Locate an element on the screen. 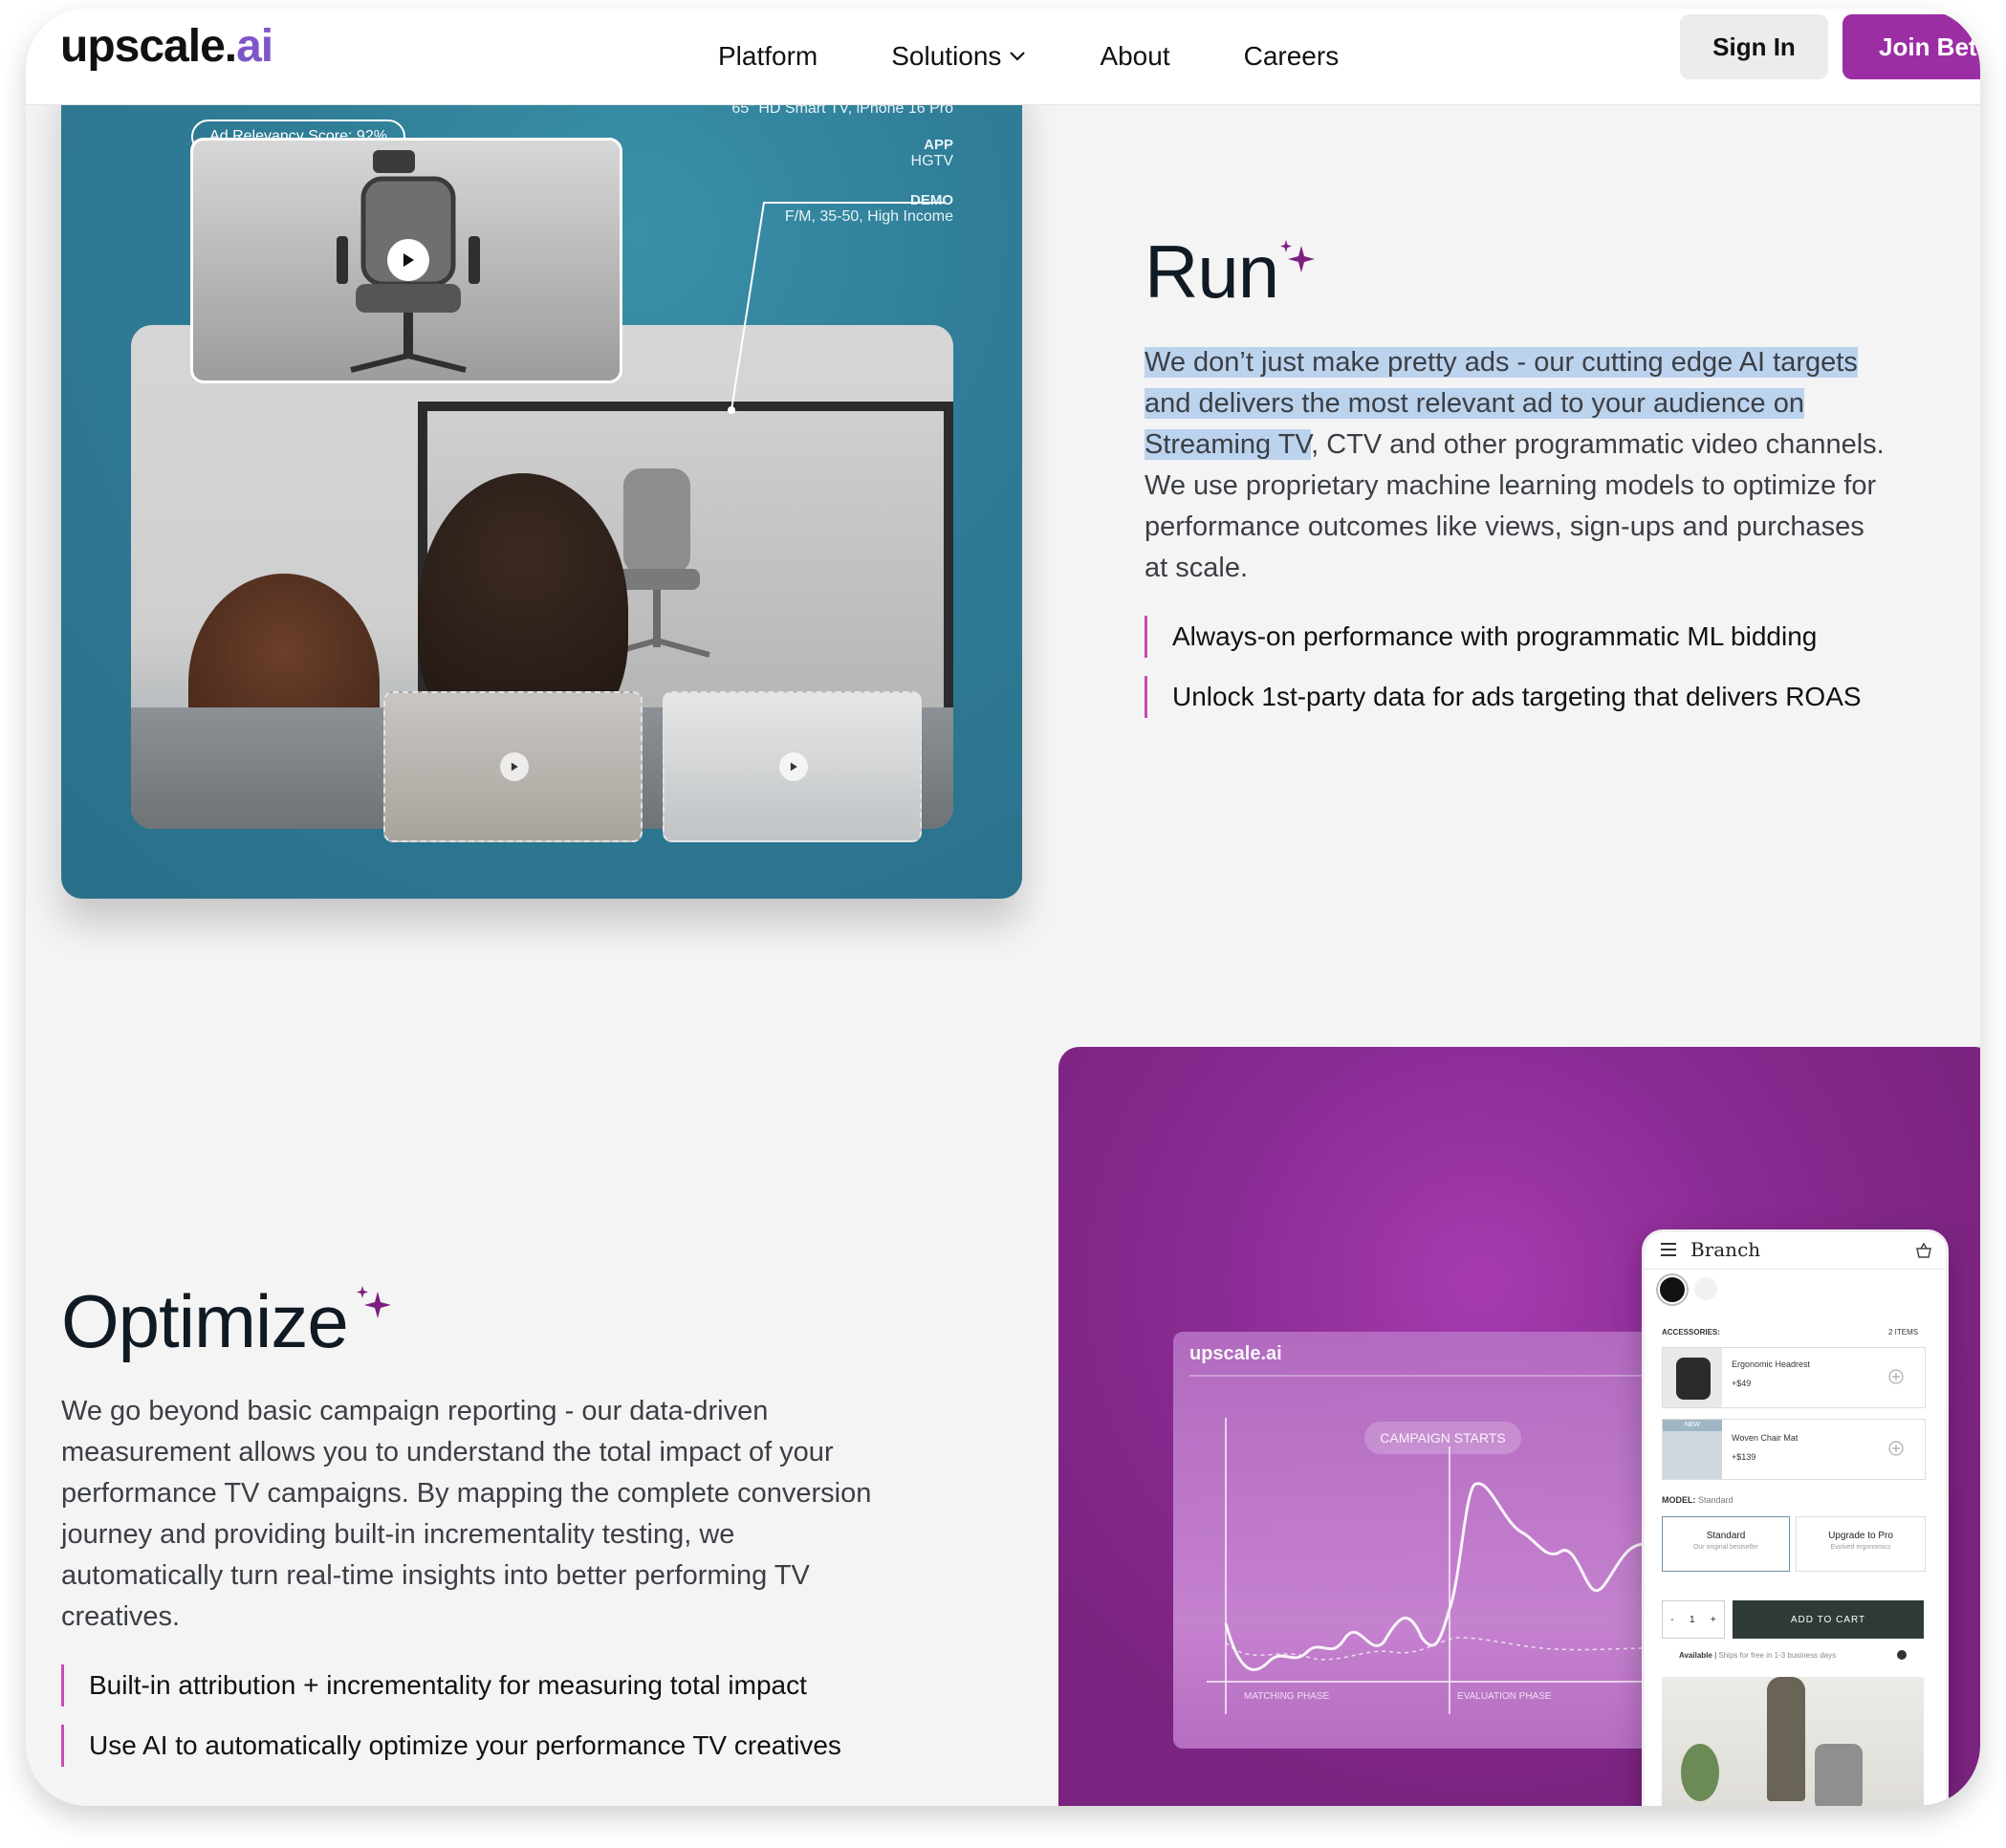 Image resolution: width=2006 pixels, height=1848 pixels. quantity-value: 1 is located at coordinates (1692, 1619).